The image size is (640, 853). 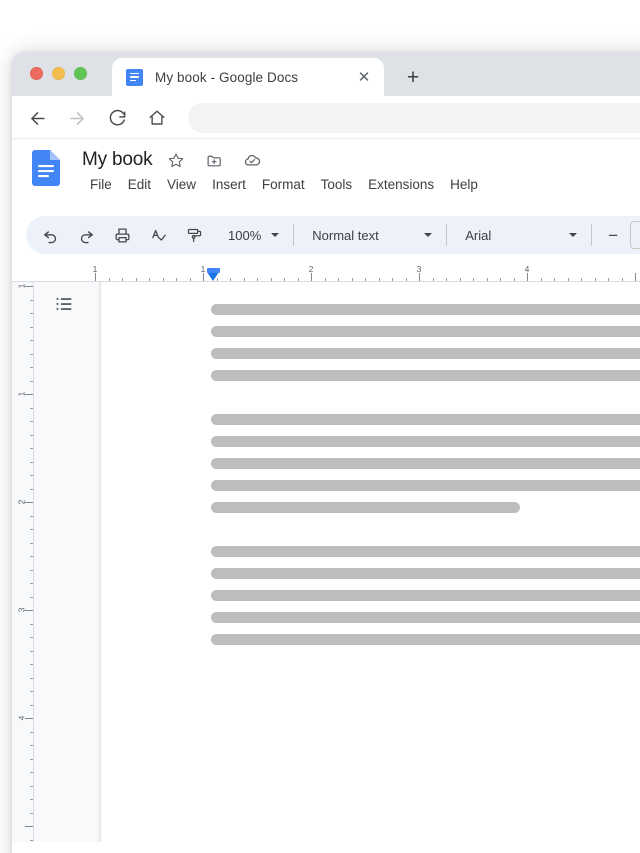 I want to click on move-to-folder-icon, so click(x=214, y=160).